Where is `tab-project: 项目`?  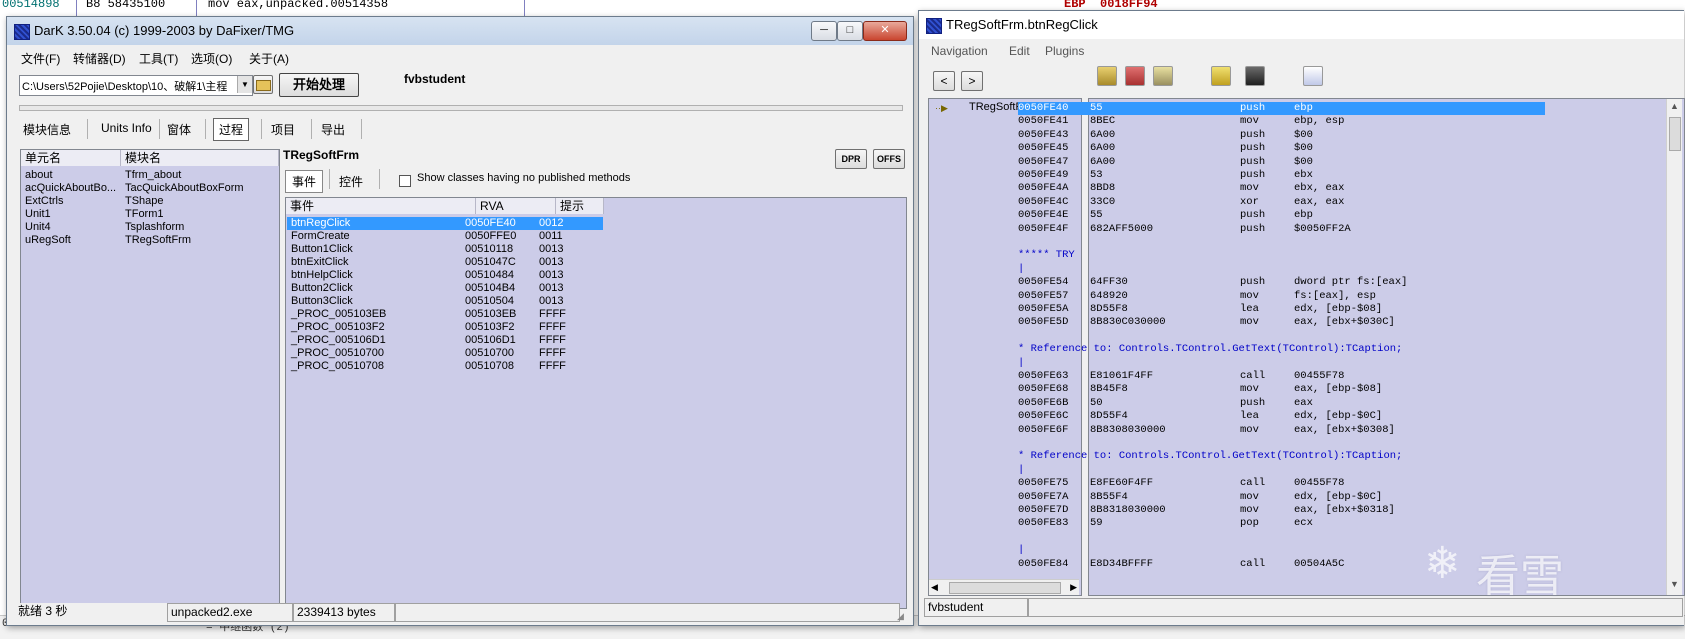 tab-project: 项目 is located at coordinates (283, 129).